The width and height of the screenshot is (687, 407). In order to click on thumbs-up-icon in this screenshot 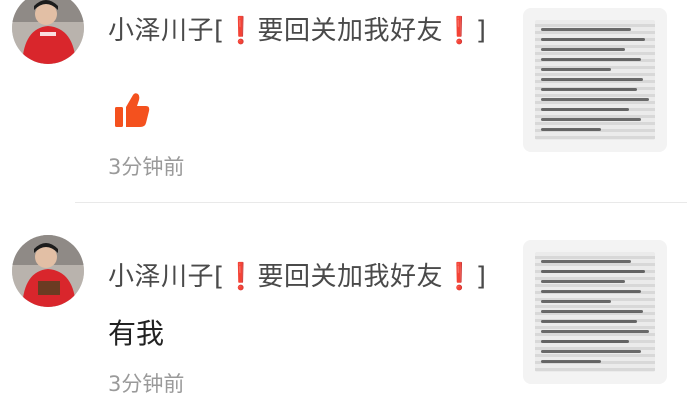, I will do `click(132, 110)`.